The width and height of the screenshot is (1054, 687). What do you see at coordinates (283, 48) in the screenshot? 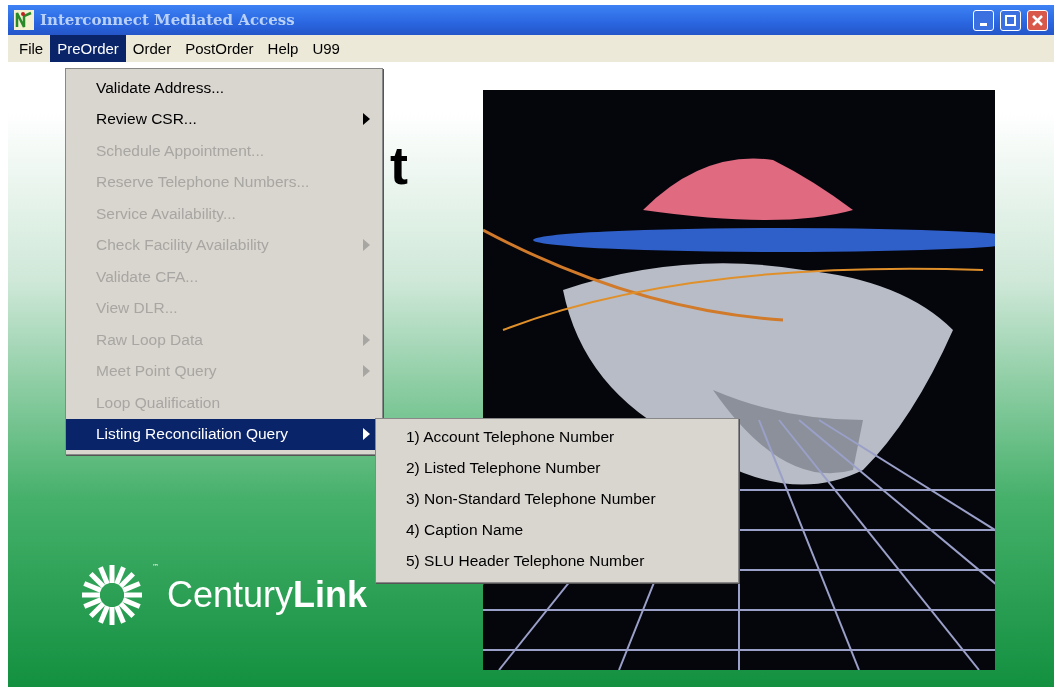
I see `menu-bar-item: Help` at bounding box center [283, 48].